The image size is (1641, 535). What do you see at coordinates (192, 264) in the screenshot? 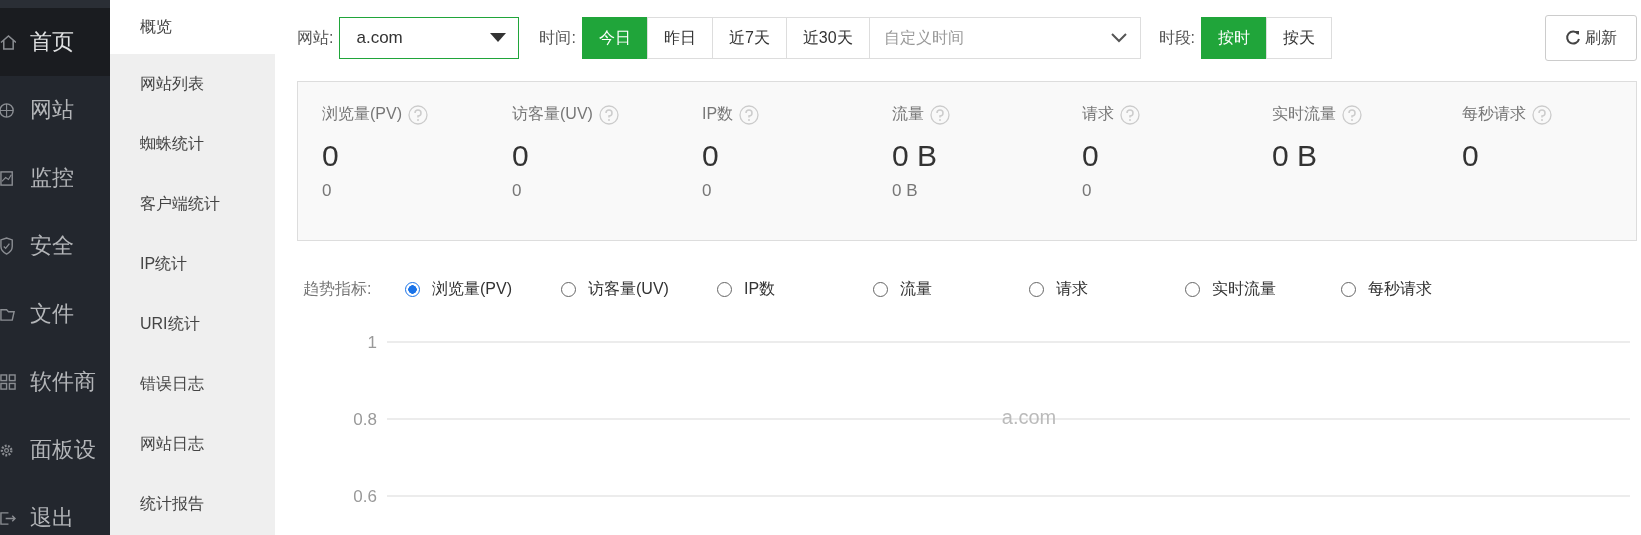
I see `subnav-item: IP统计` at bounding box center [192, 264].